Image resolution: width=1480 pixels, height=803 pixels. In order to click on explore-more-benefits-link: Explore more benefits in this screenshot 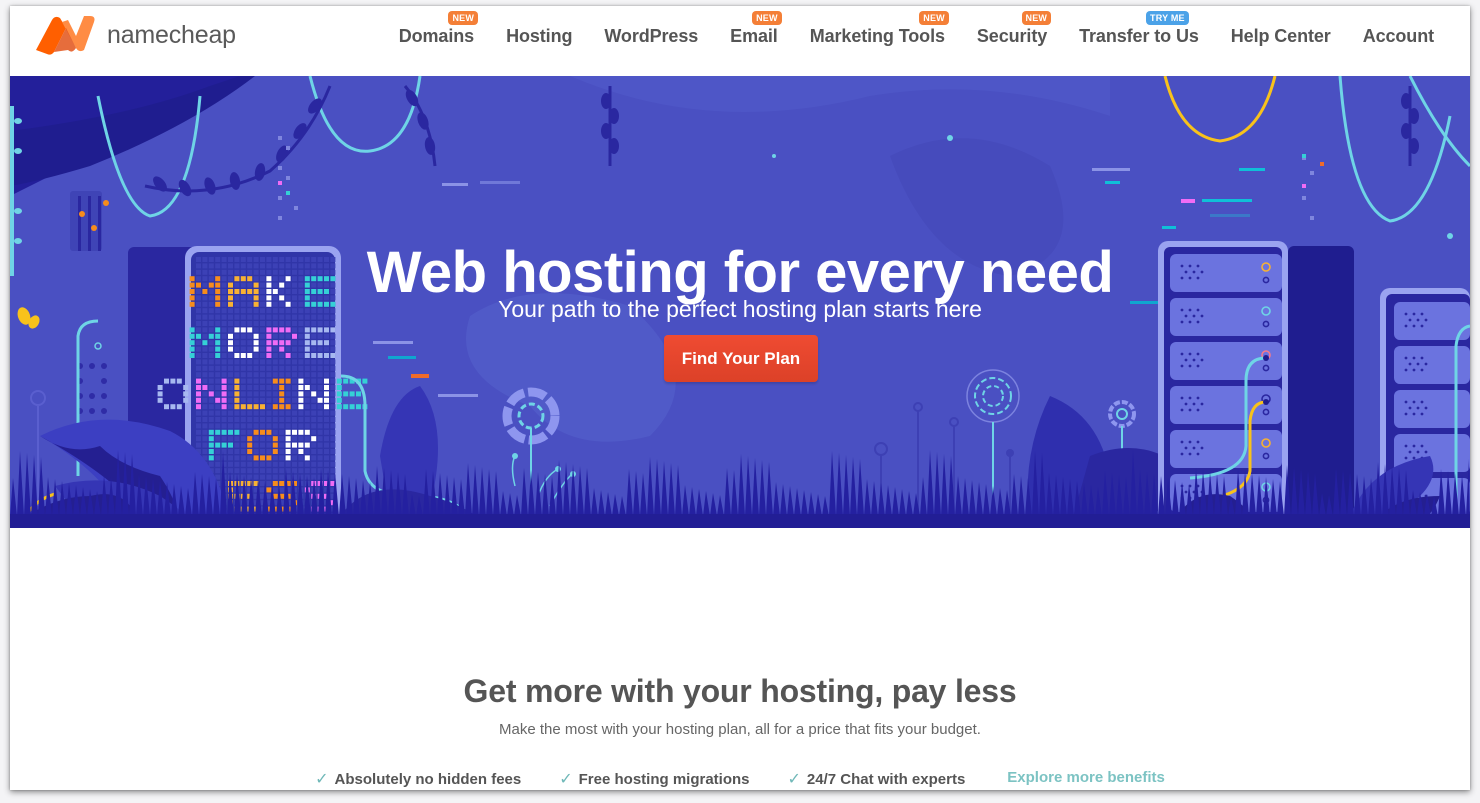, I will do `click(1086, 779)`.